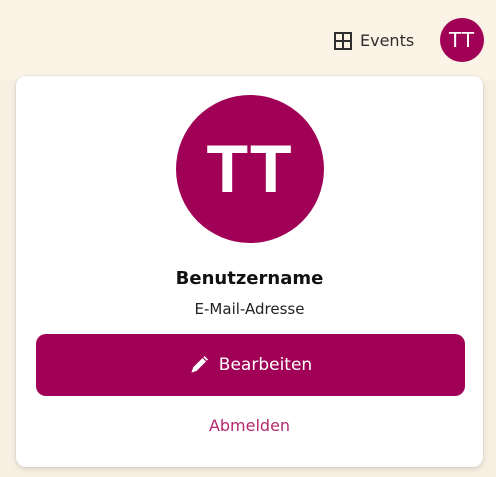 The image size is (496, 477). I want to click on user-avatar-button: TT, so click(462, 40).